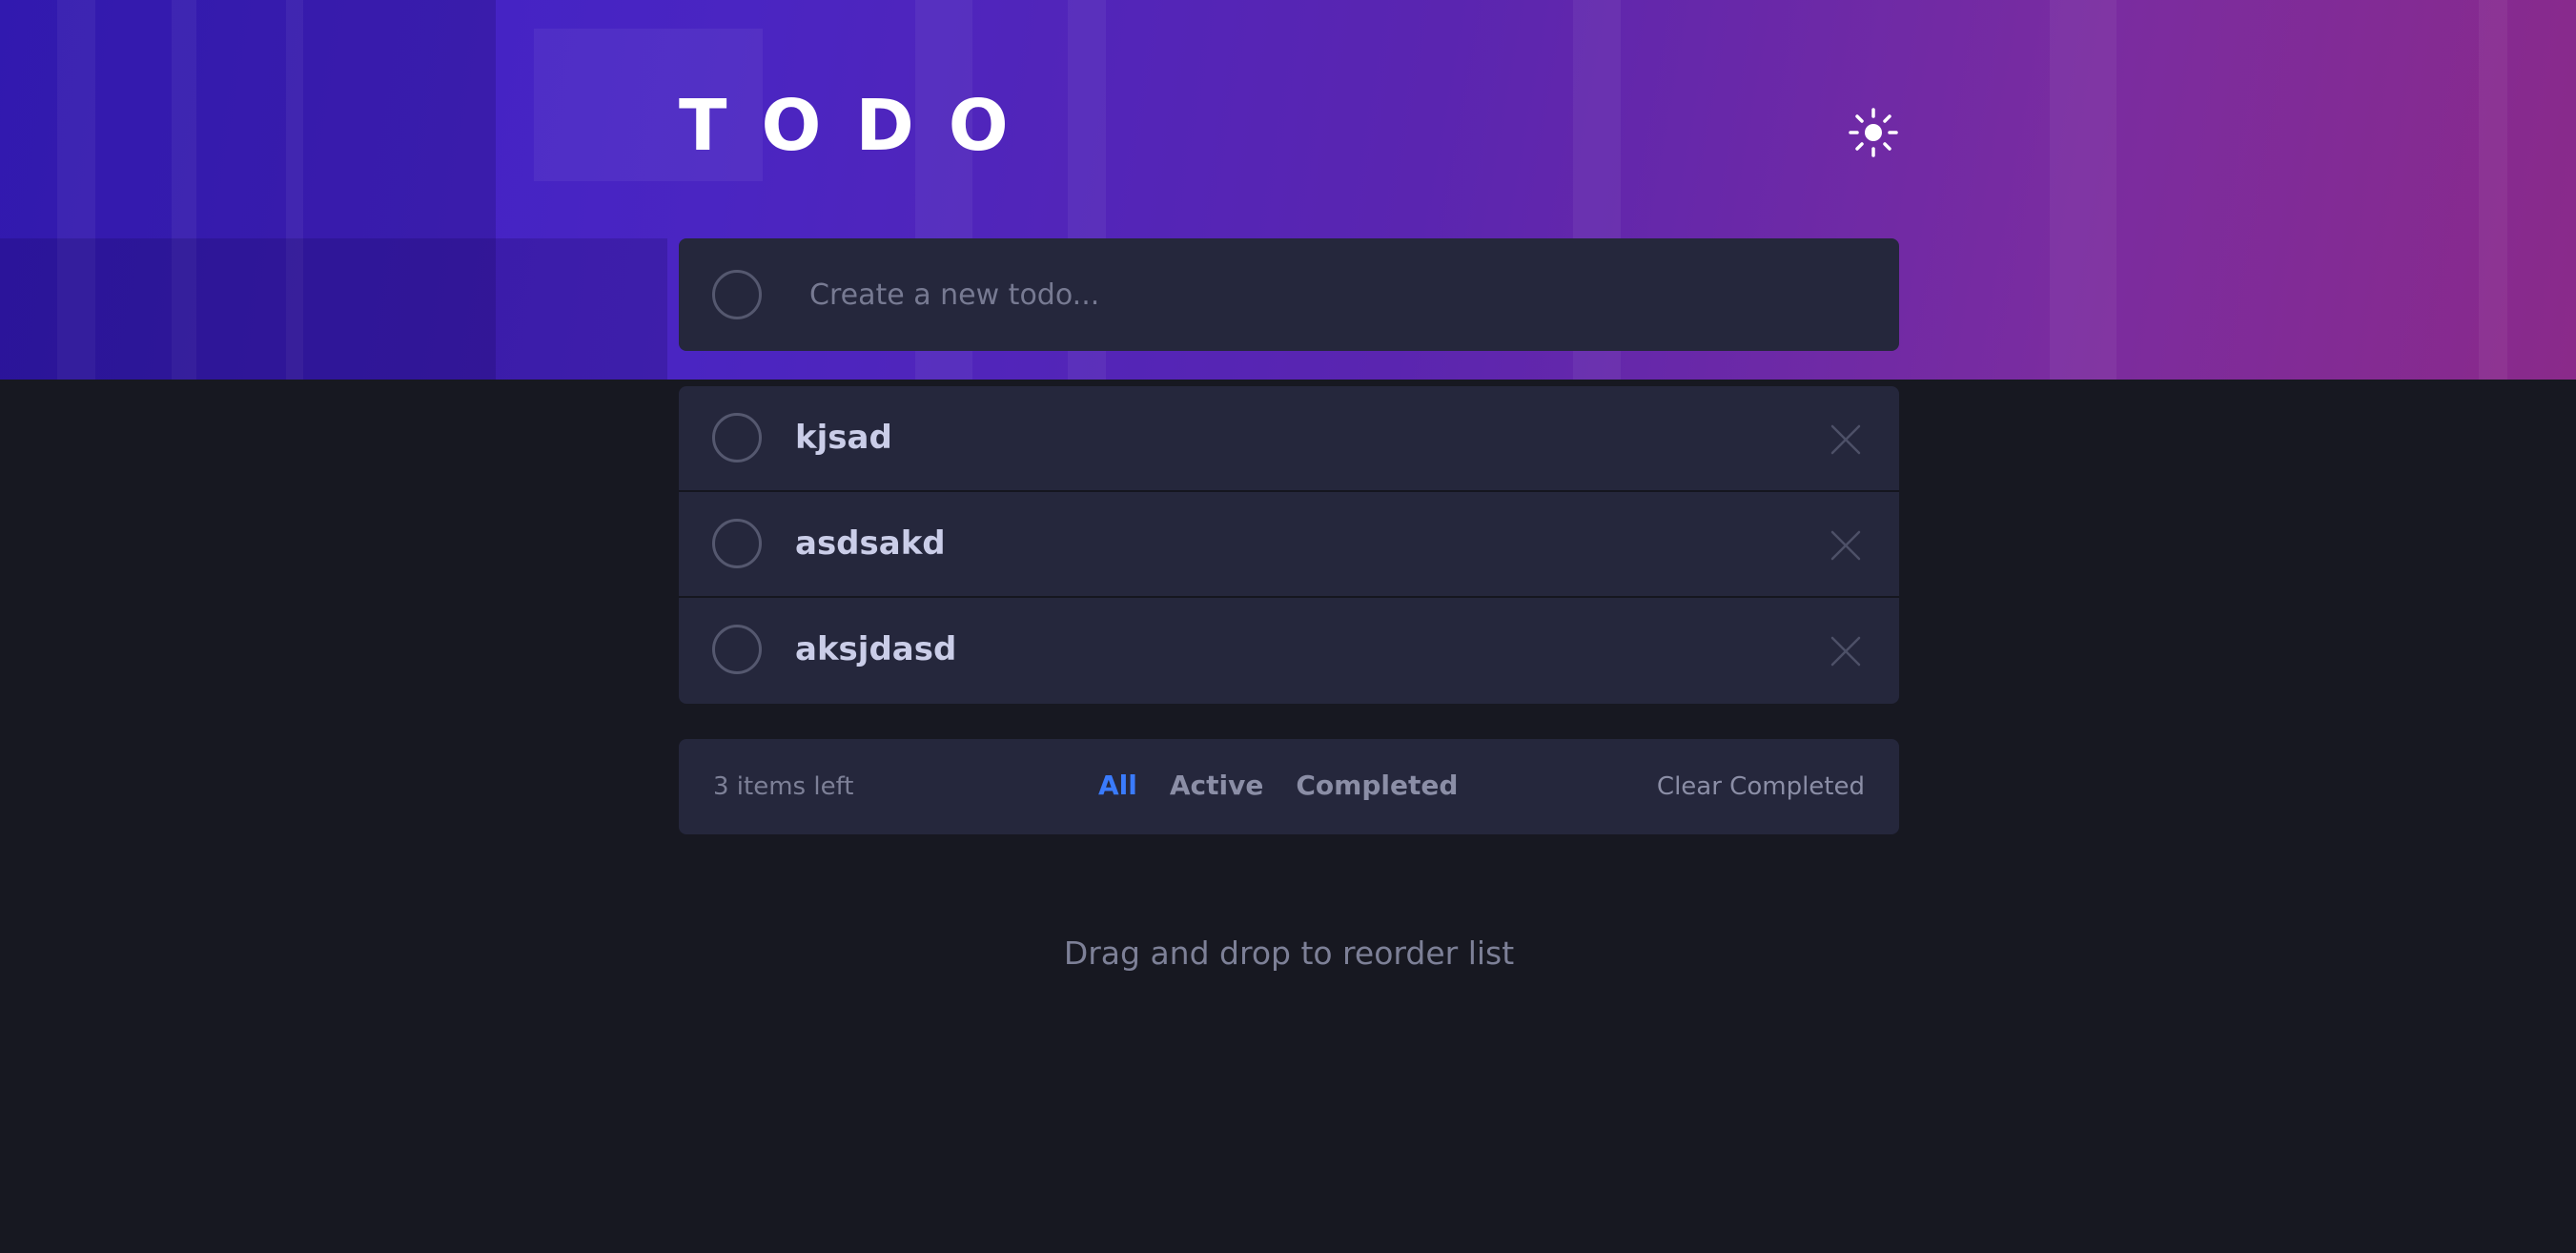 This screenshot has width=2576, height=1253. Describe the element at coordinates (1289, 439) in the screenshot. I see `todo-item: kjsad` at that location.